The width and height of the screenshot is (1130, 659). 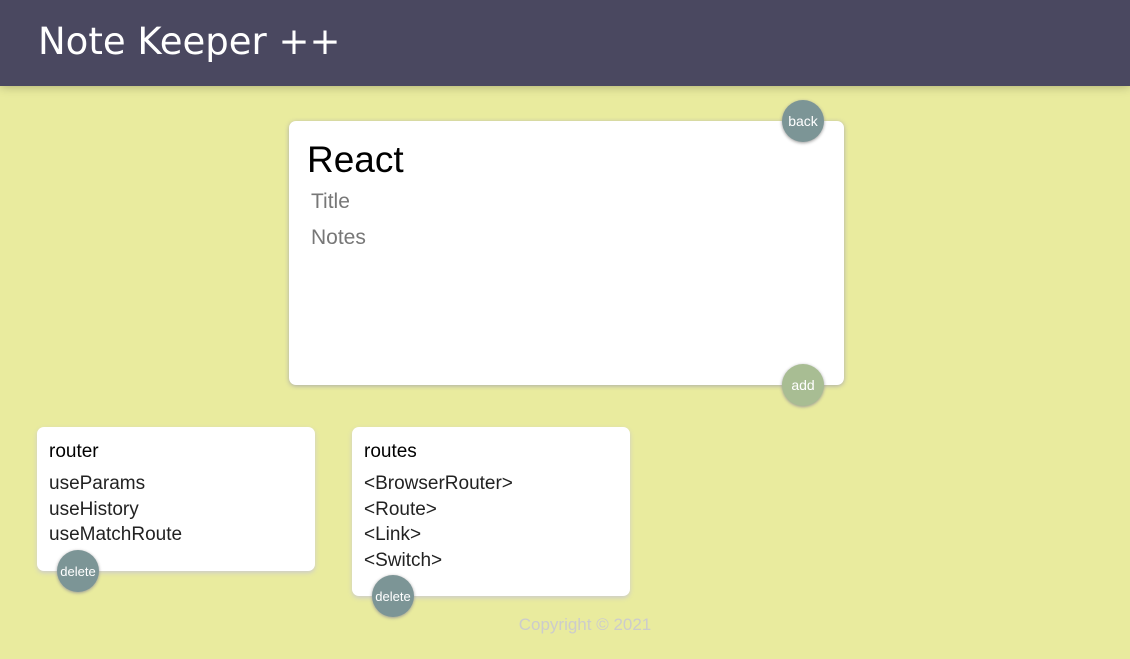 What do you see at coordinates (355, 159) in the screenshot?
I see `editor-heading: React` at bounding box center [355, 159].